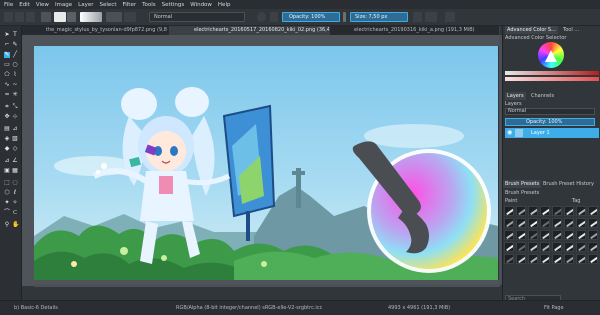 The height and width of the screenshot is (315, 600). Describe the element at coordinates (63, 5) in the screenshot. I see `menu-image: Image` at that location.